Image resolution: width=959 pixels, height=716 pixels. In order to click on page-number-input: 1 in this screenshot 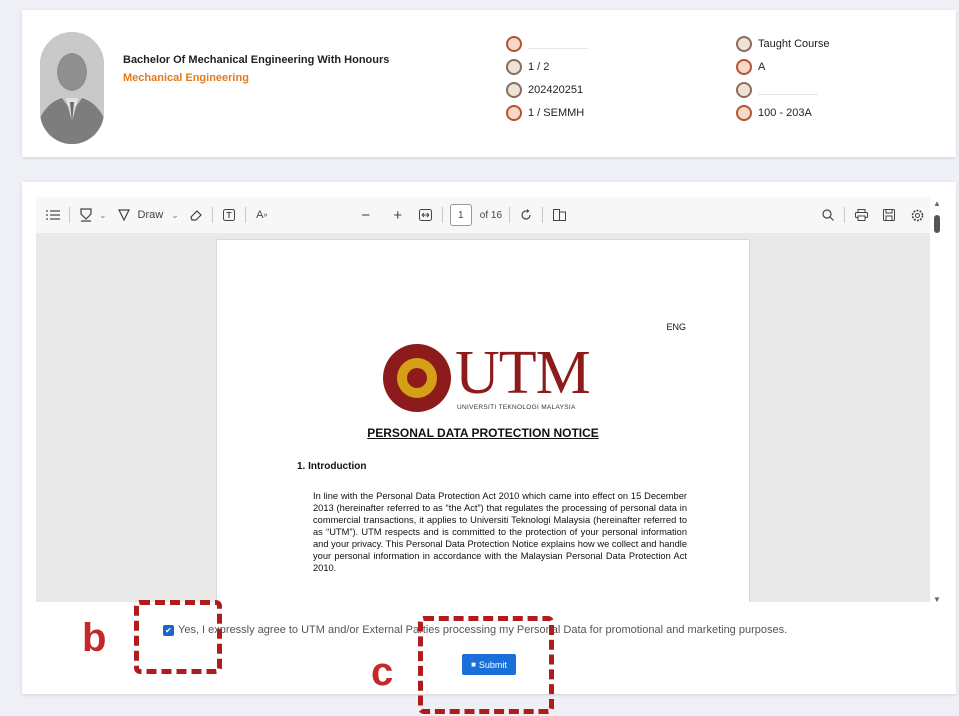, I will do `click(460, 215)`.